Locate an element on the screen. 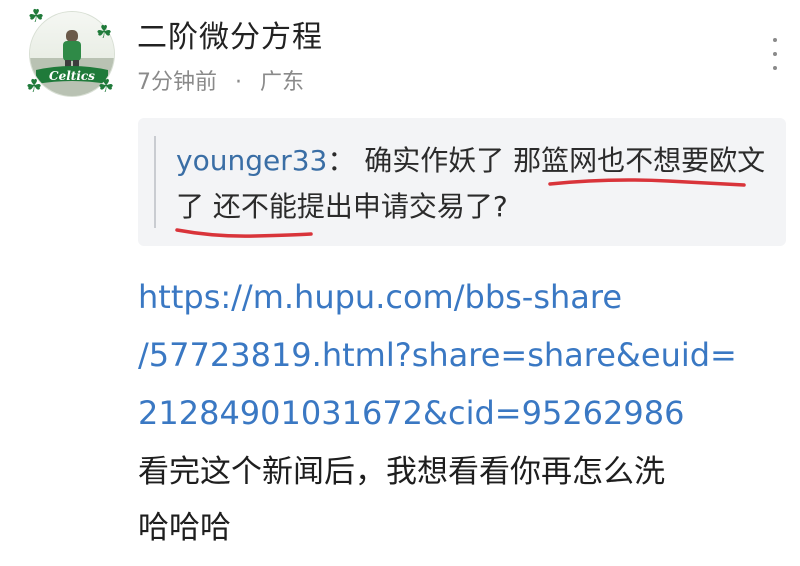  quote-author: younger33 is located at coordinates (251, 160).